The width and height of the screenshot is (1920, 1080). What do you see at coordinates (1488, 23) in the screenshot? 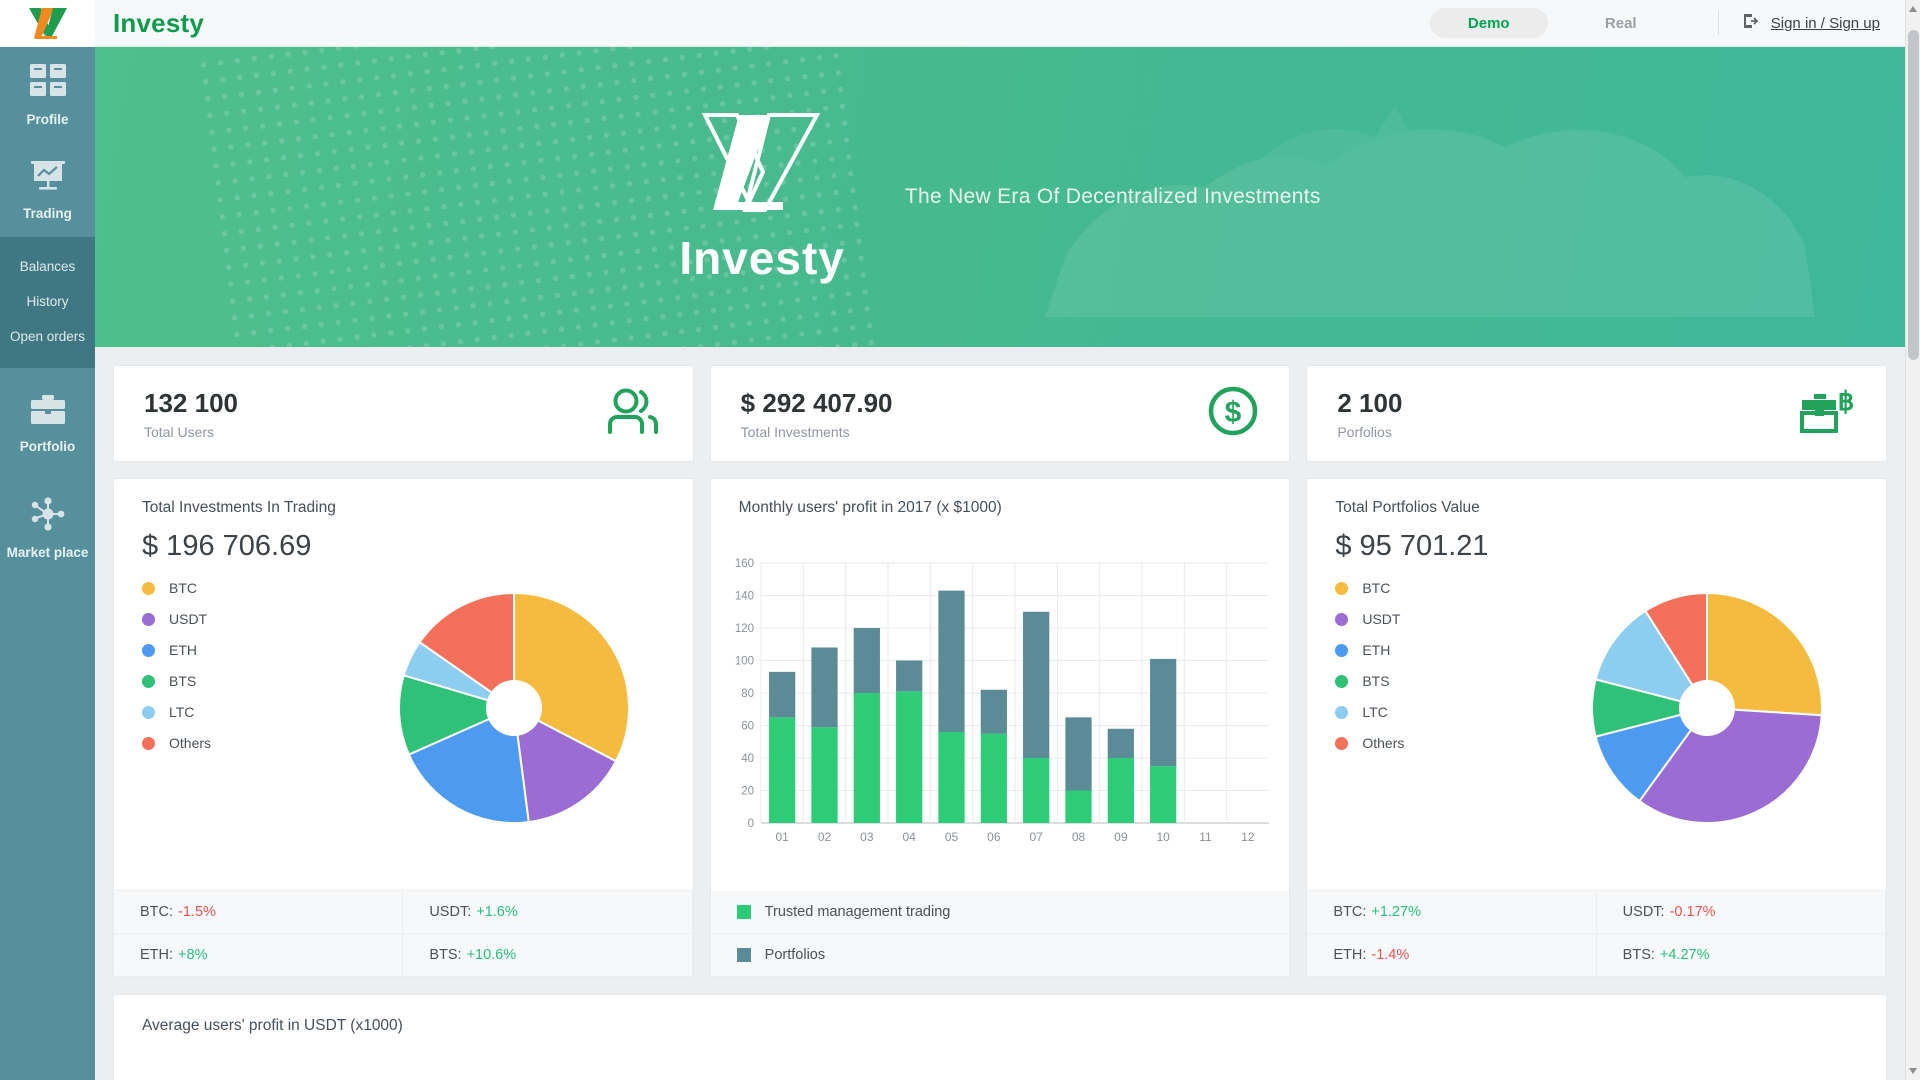
I see `mode-toggle-demo: Demo` at bounding box center [1488, 23].